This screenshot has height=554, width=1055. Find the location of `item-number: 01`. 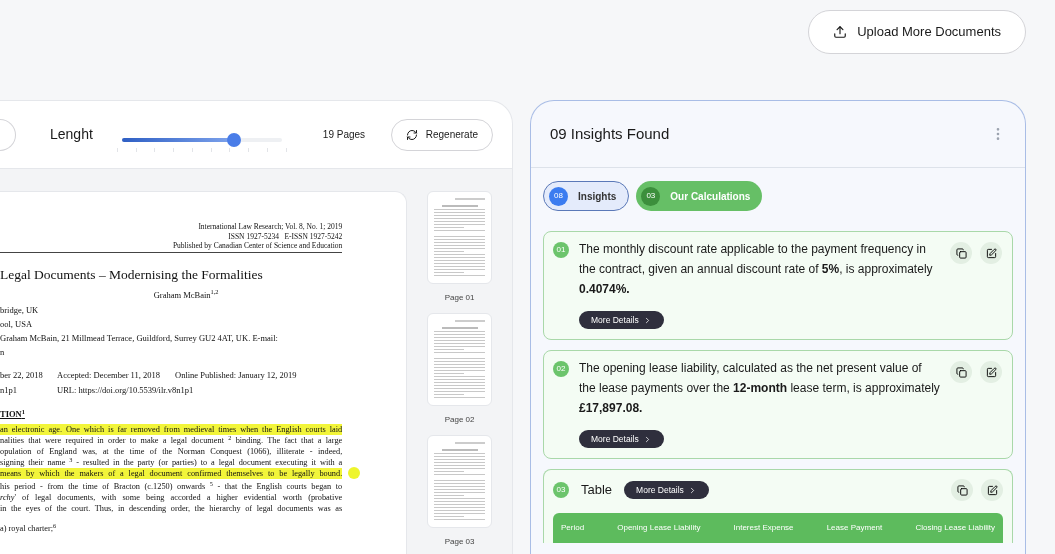

item-number: 01 is located at coordinates (561, 250).